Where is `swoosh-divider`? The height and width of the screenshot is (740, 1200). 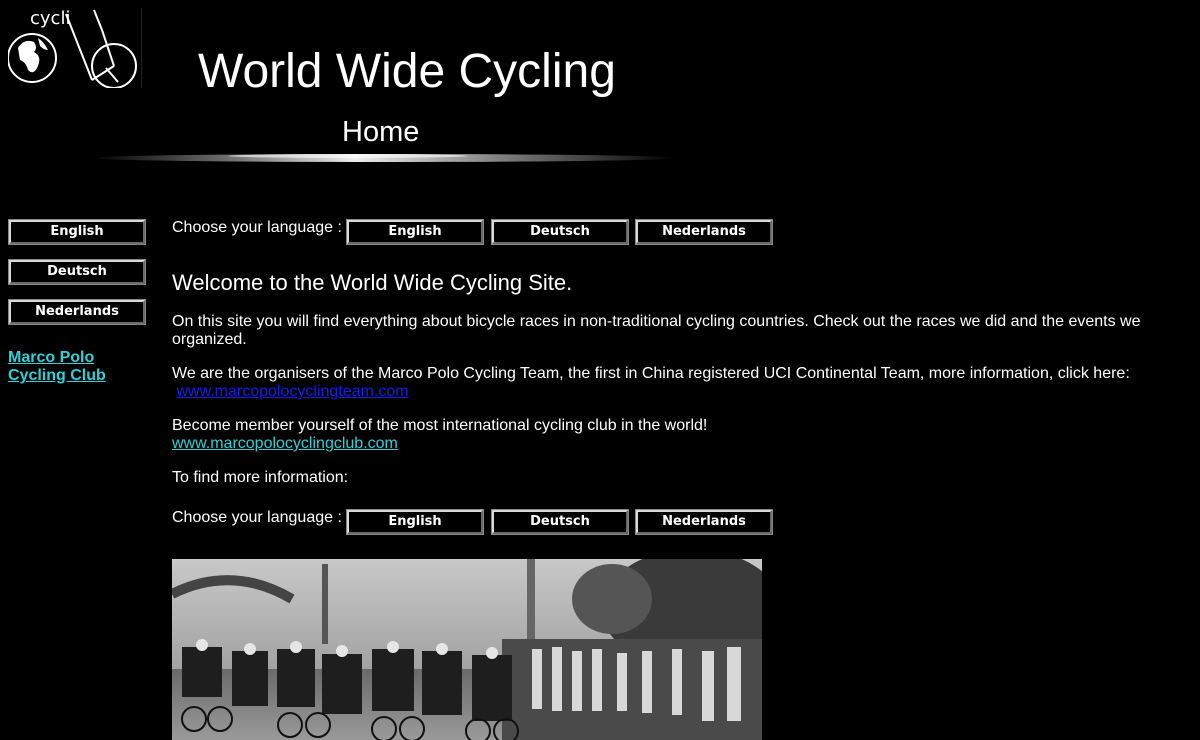
swoosh-divider is located at coordinates (384, 158).